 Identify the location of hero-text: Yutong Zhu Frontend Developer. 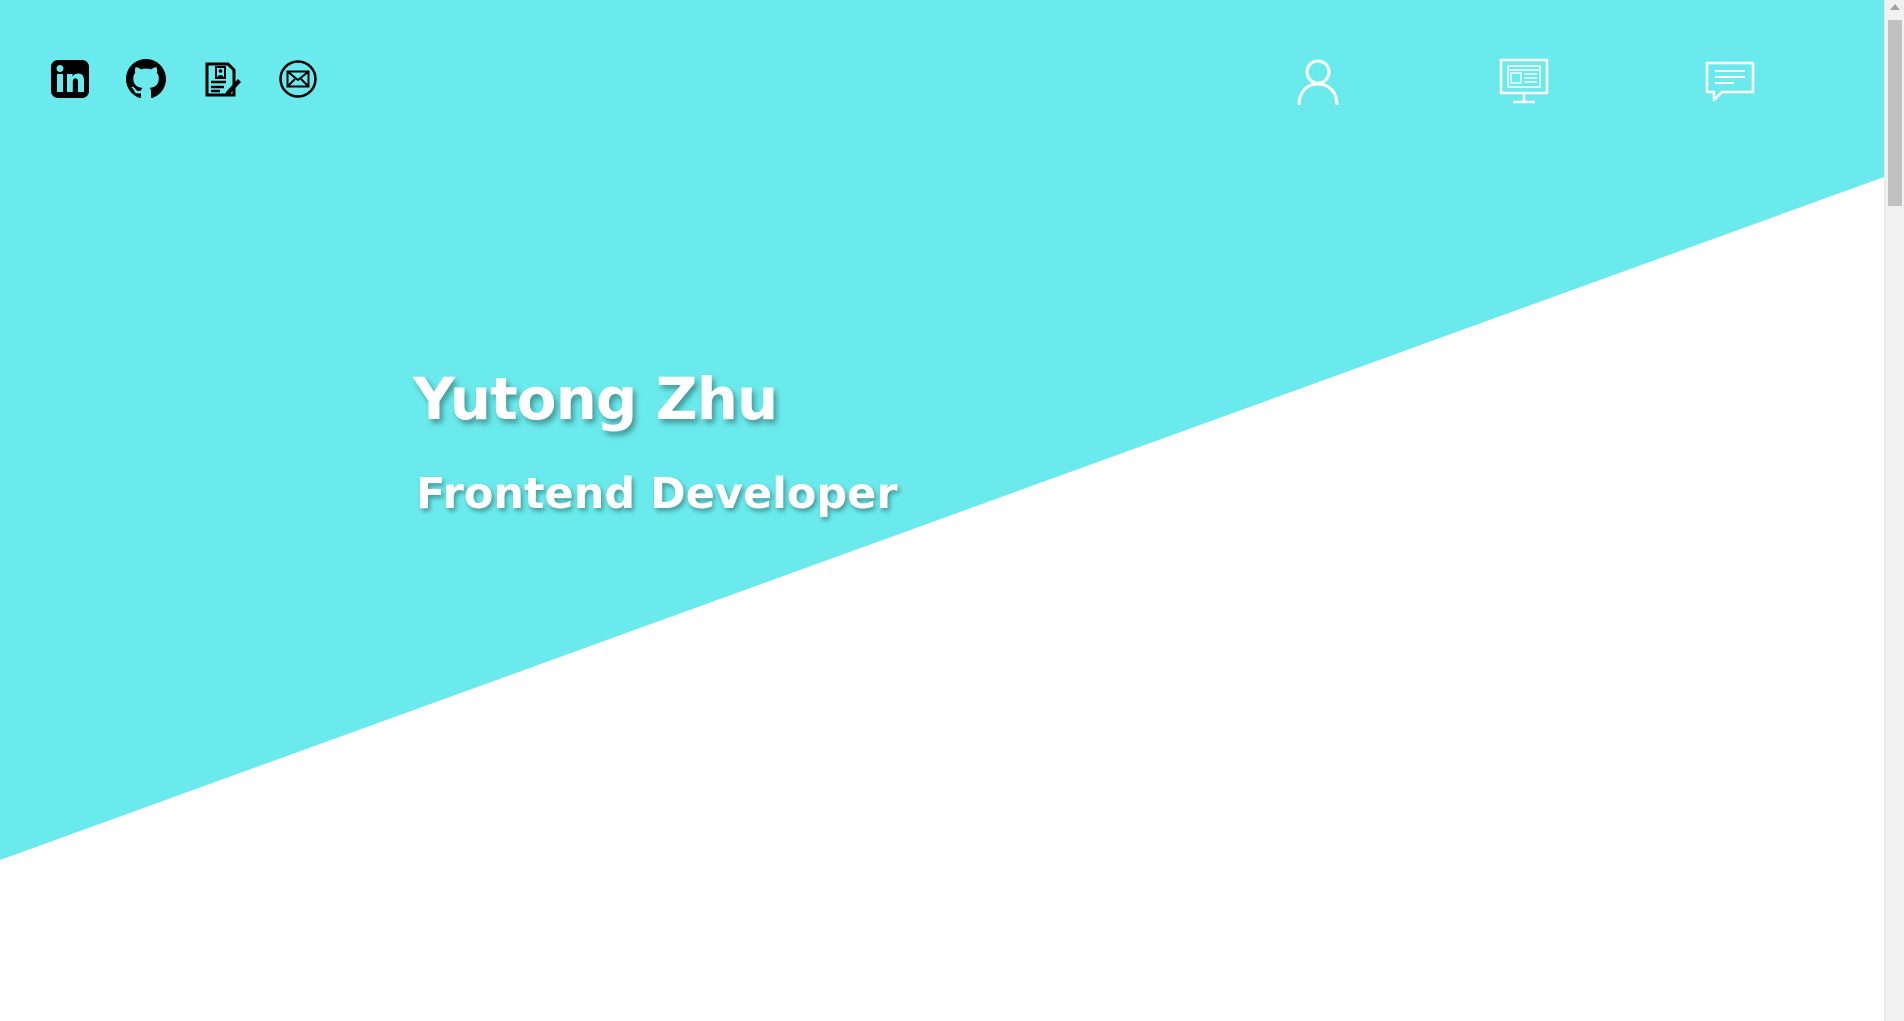
(655, 442).